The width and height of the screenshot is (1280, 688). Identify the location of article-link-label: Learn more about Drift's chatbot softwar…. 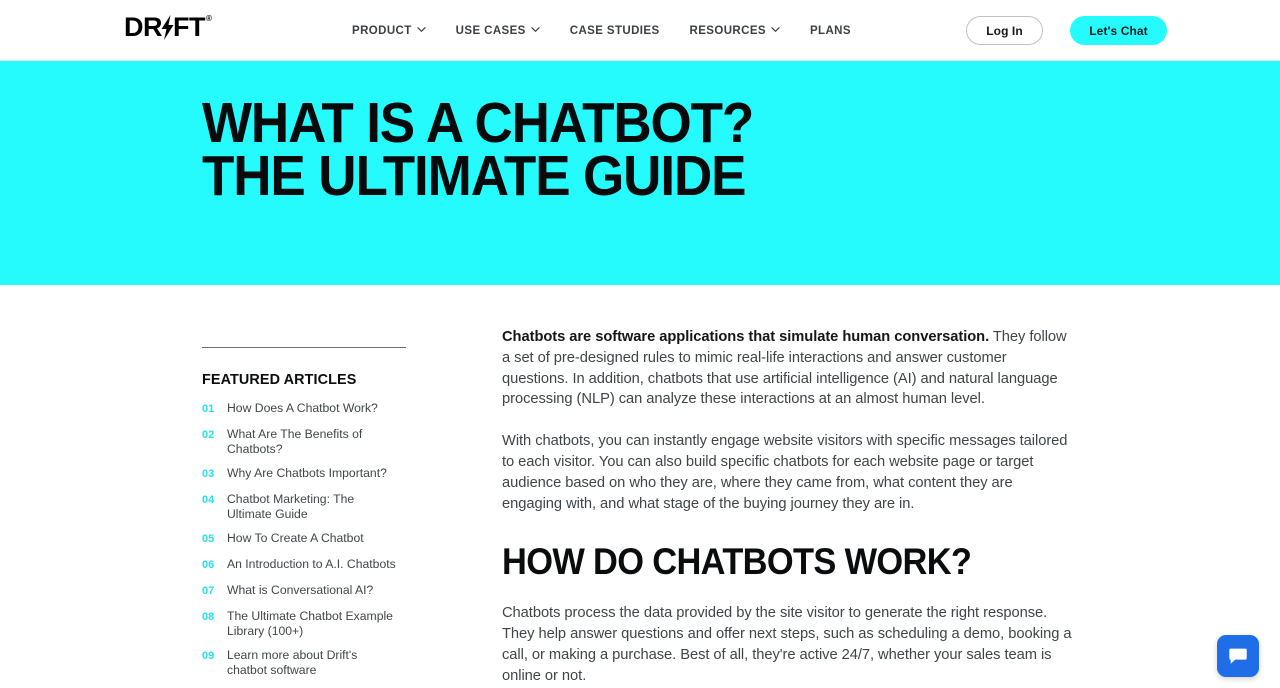
(292, 662).